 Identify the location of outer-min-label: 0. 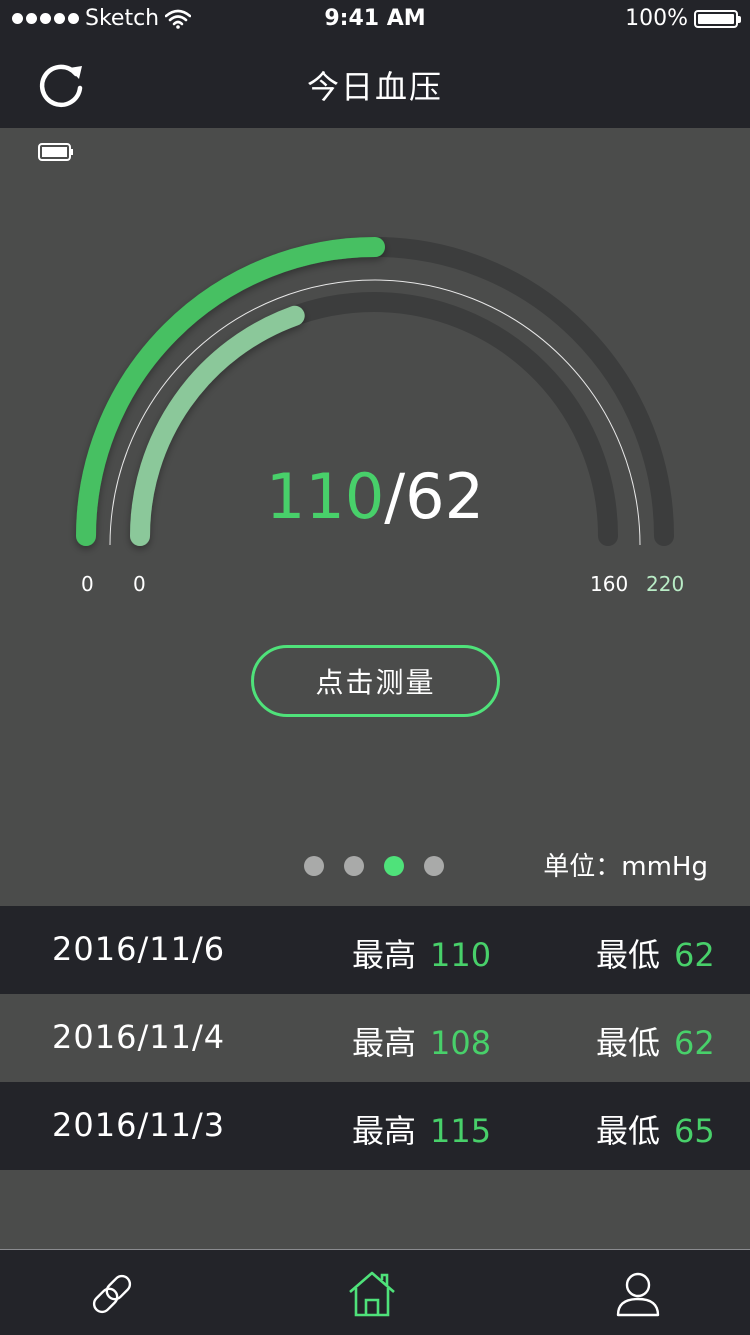
(87, 584).